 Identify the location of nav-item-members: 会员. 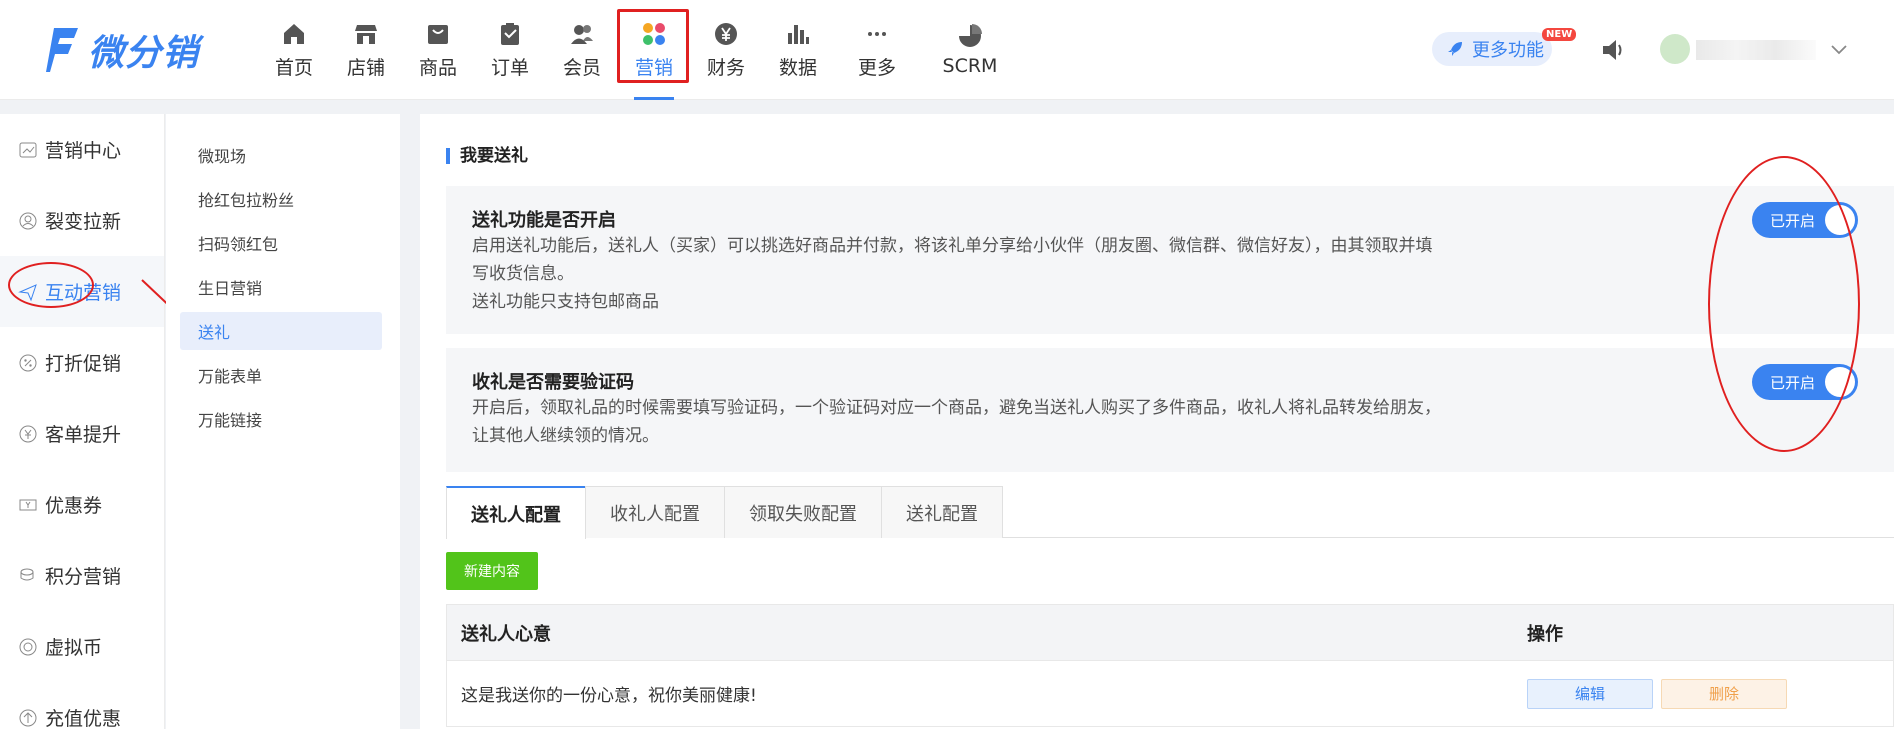
(582, 50).